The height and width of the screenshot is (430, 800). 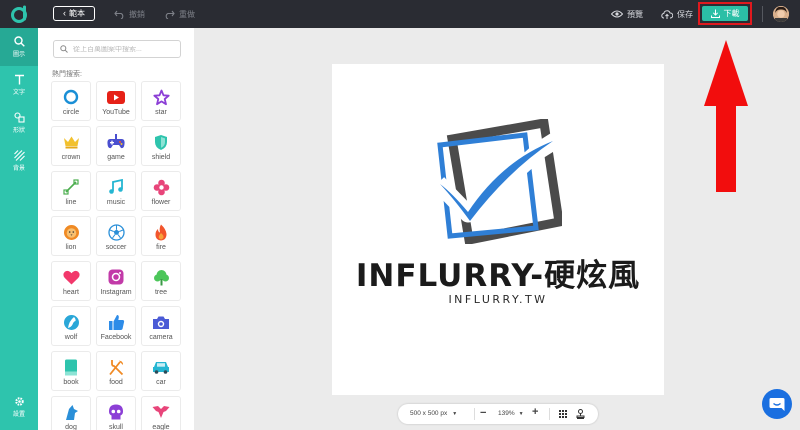 I want to click on zoom-level-select: 139% ▼, so click(x=511, y=413).